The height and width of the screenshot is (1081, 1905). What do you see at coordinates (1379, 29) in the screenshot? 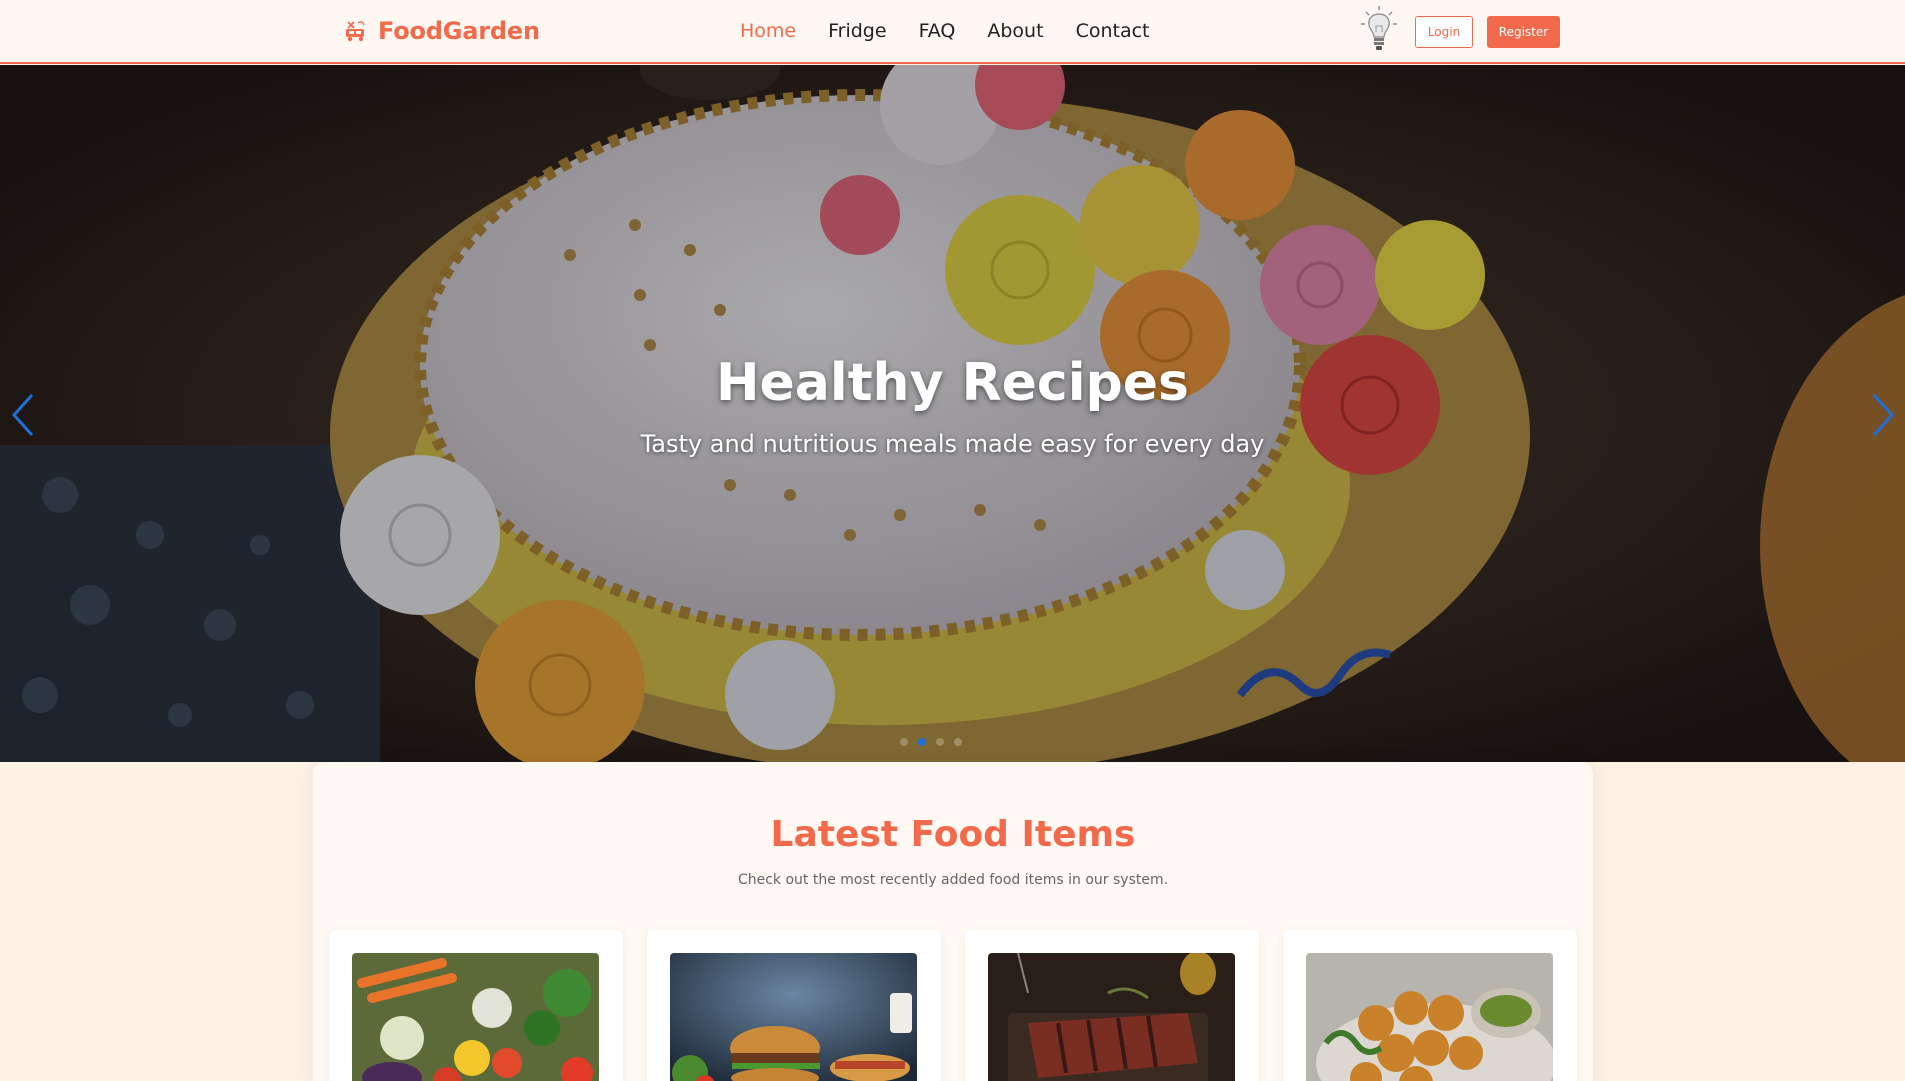
I see `lightbulb-icon` at bounding box center [1379, 29].